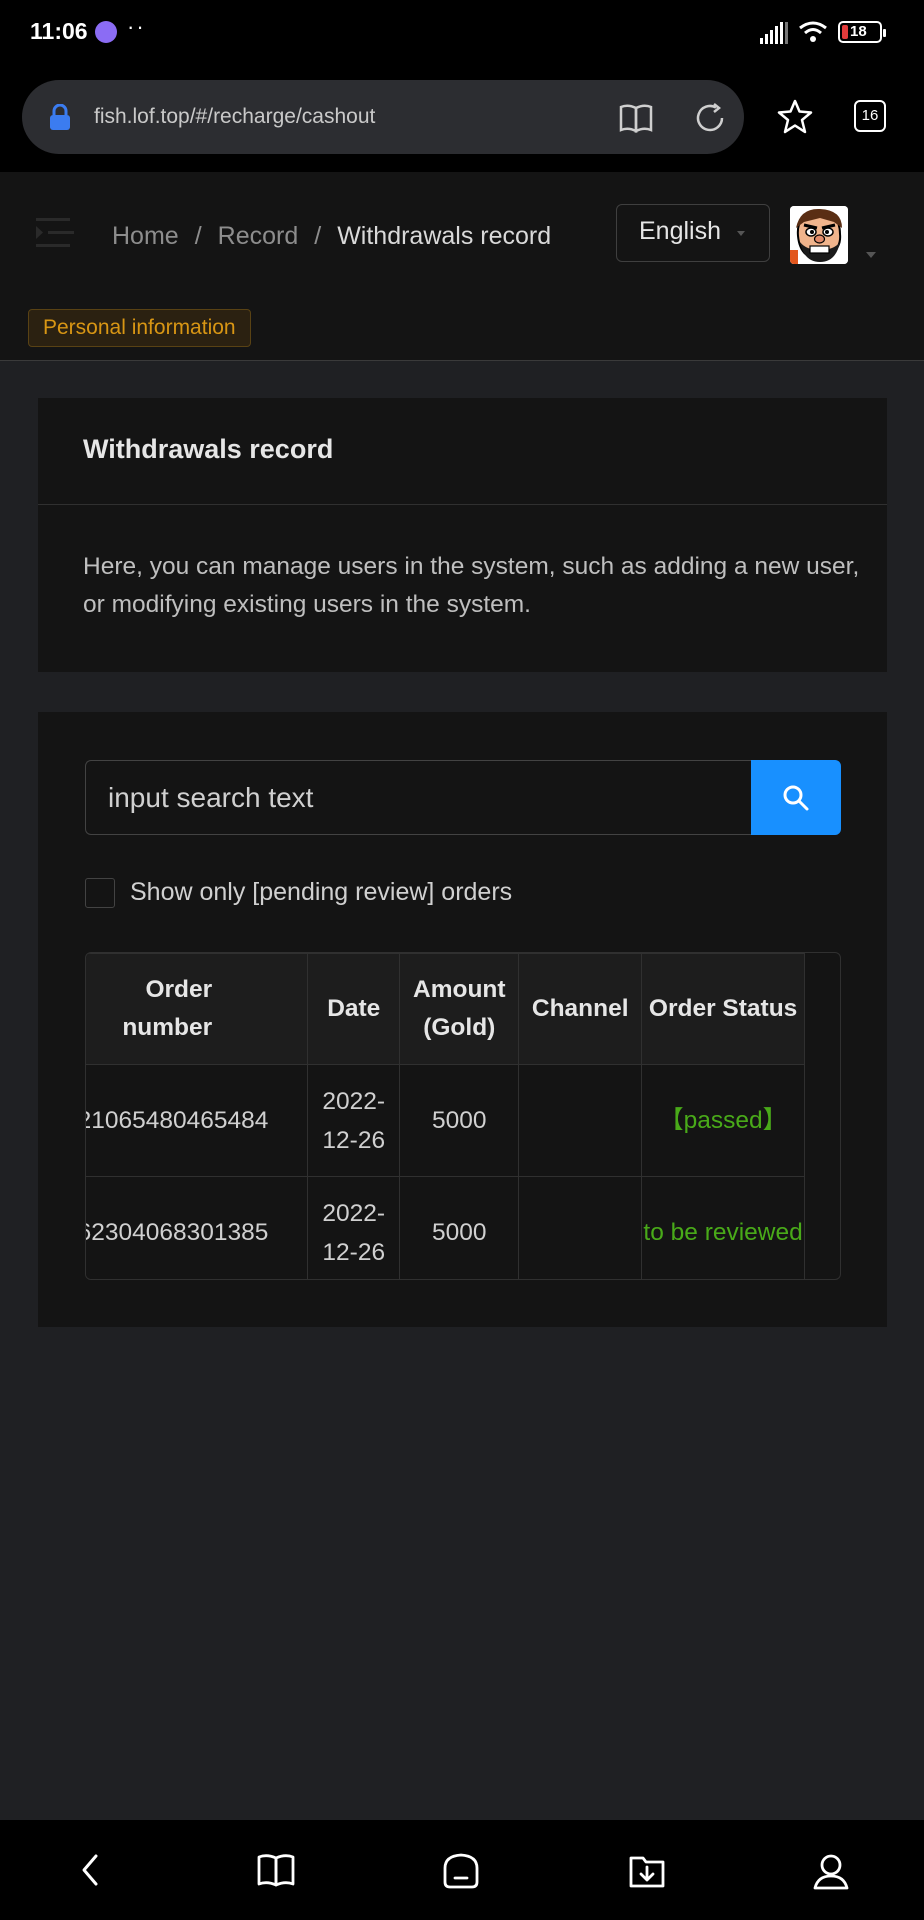 The image size is (924, 1920). I want to click on menu-unfold-icon, so click(56, 233).